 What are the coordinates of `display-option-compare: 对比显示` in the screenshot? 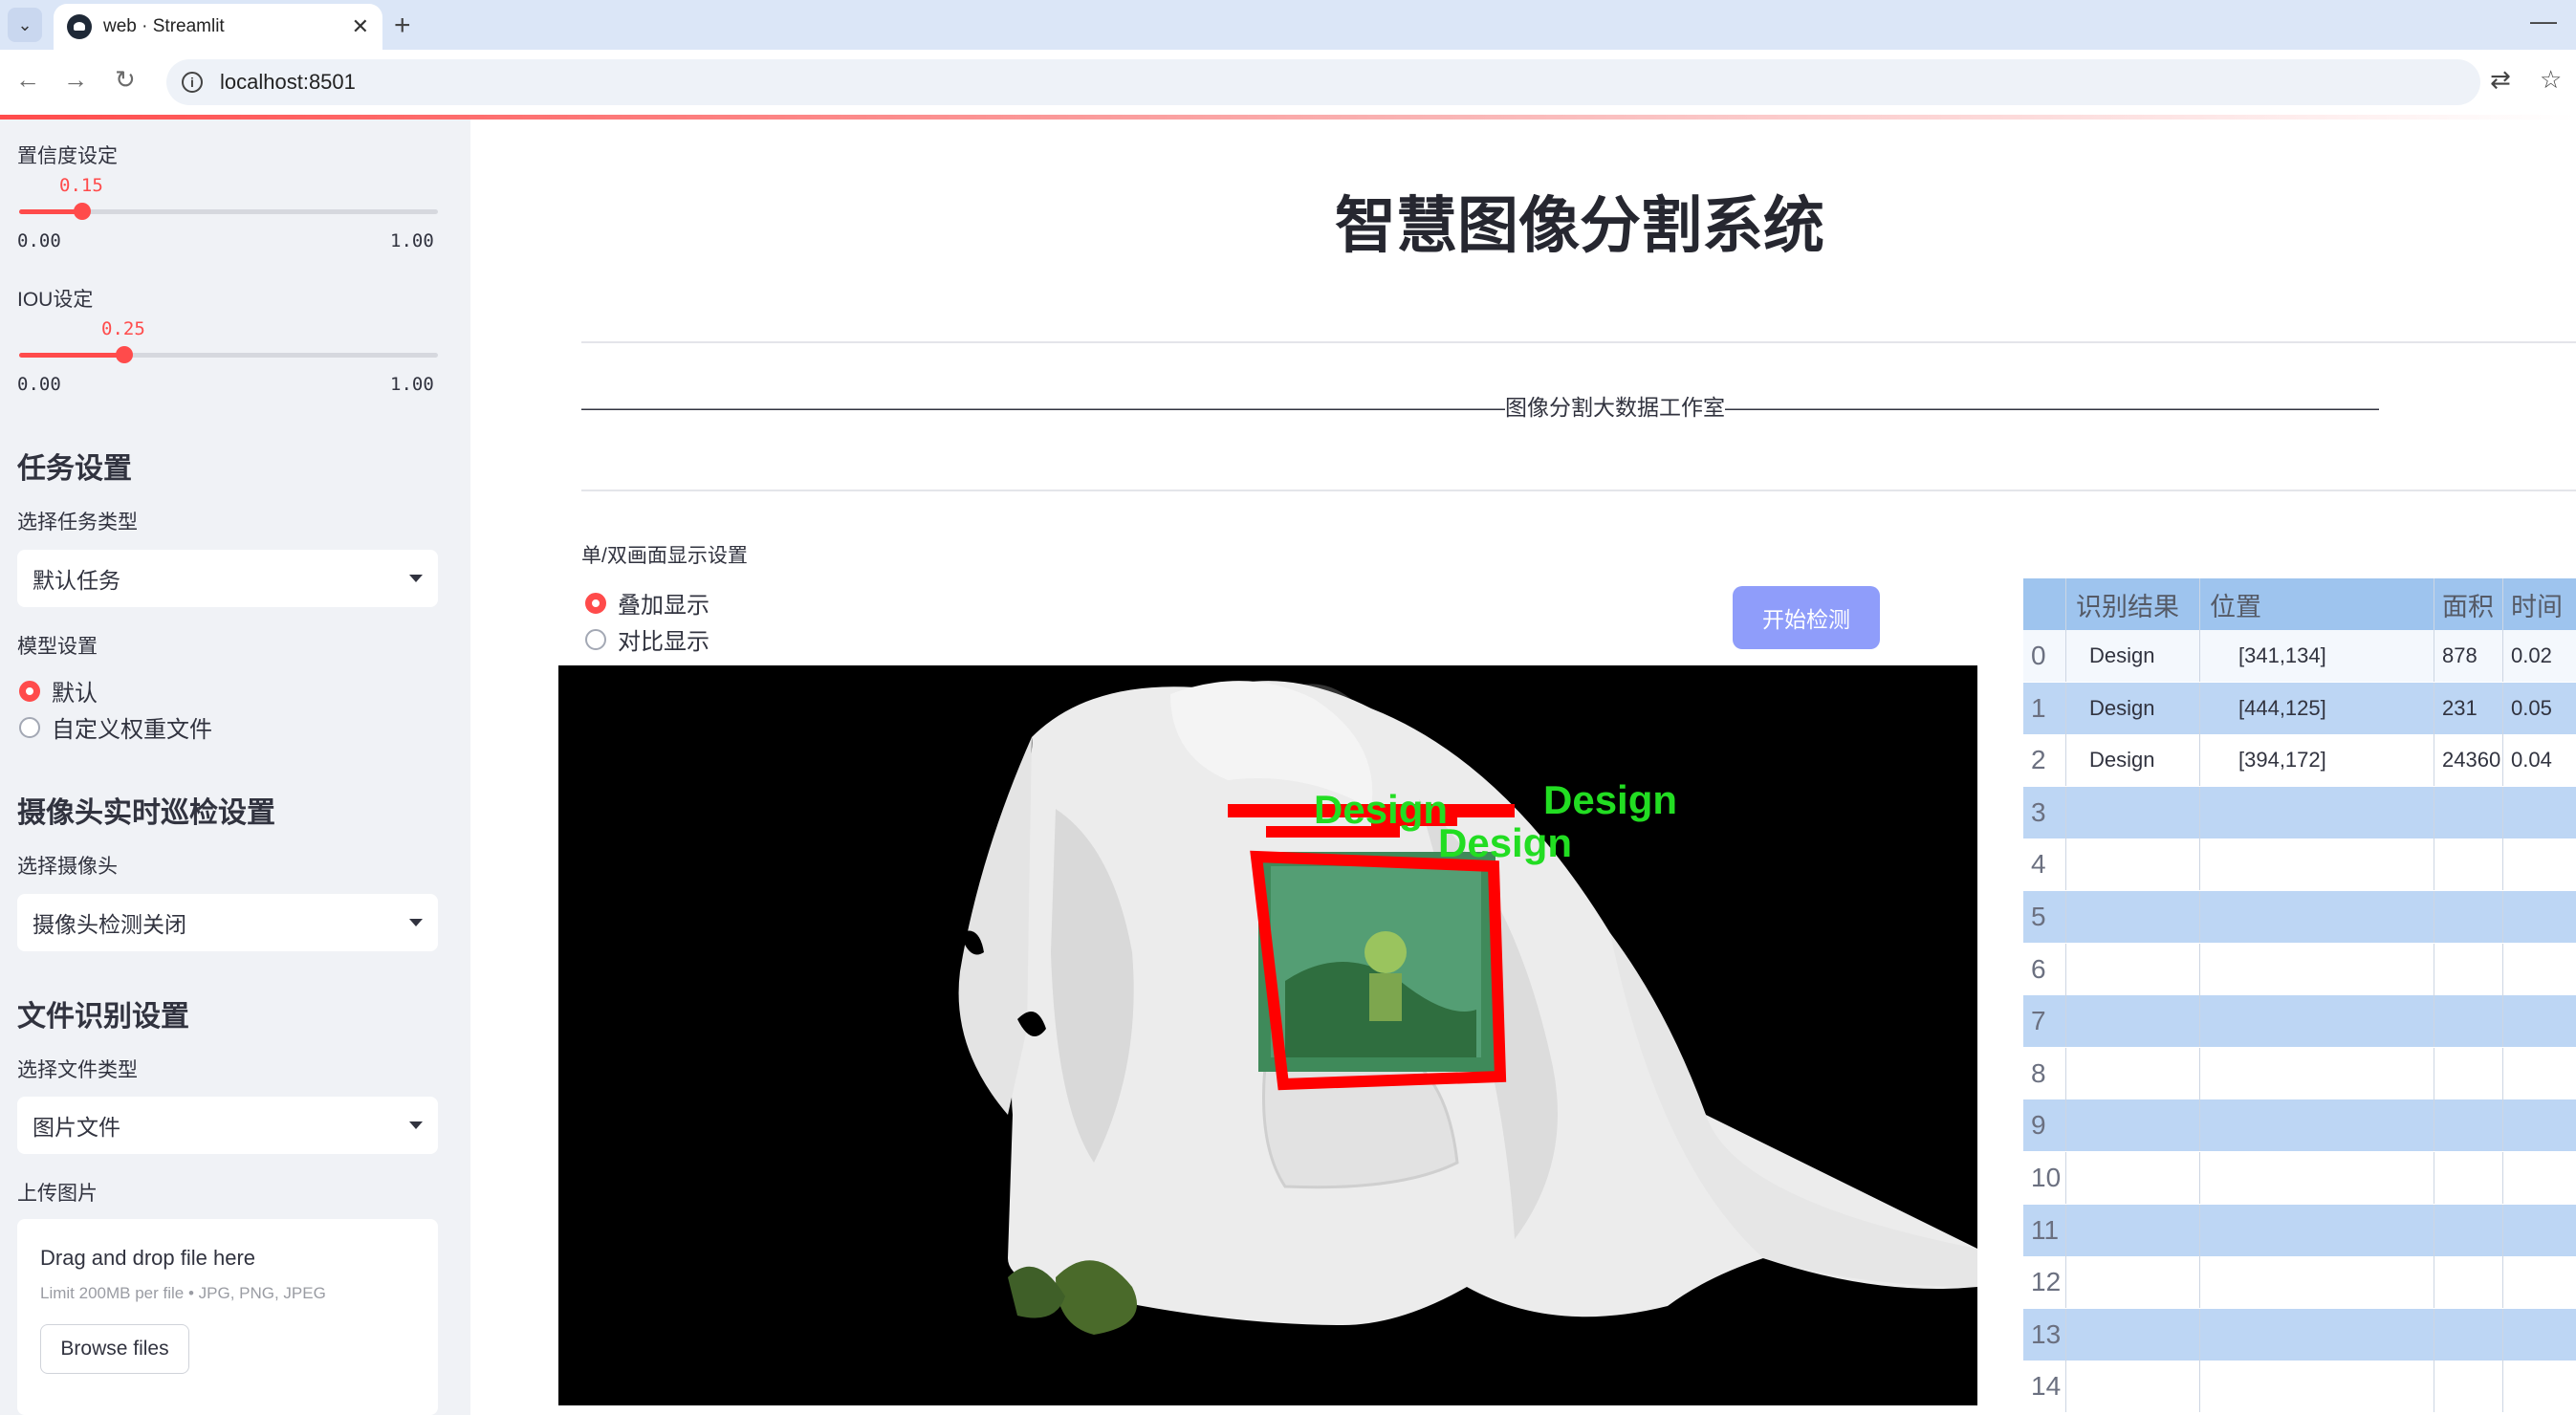 It's located at (647, 639).